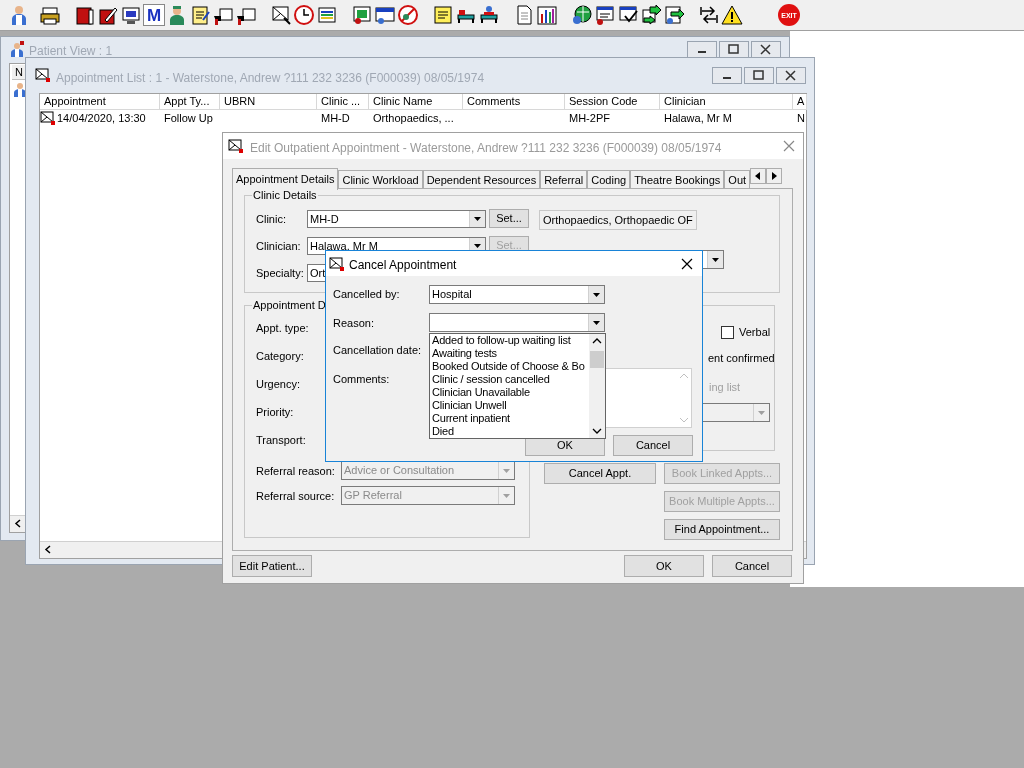 Image resolution: width=1024 pixels, height=768 pixels. What do you see at coordinates (801, 118) in the screenshot?
I see `table-cell-text: N` at bounding box center [801, 118].